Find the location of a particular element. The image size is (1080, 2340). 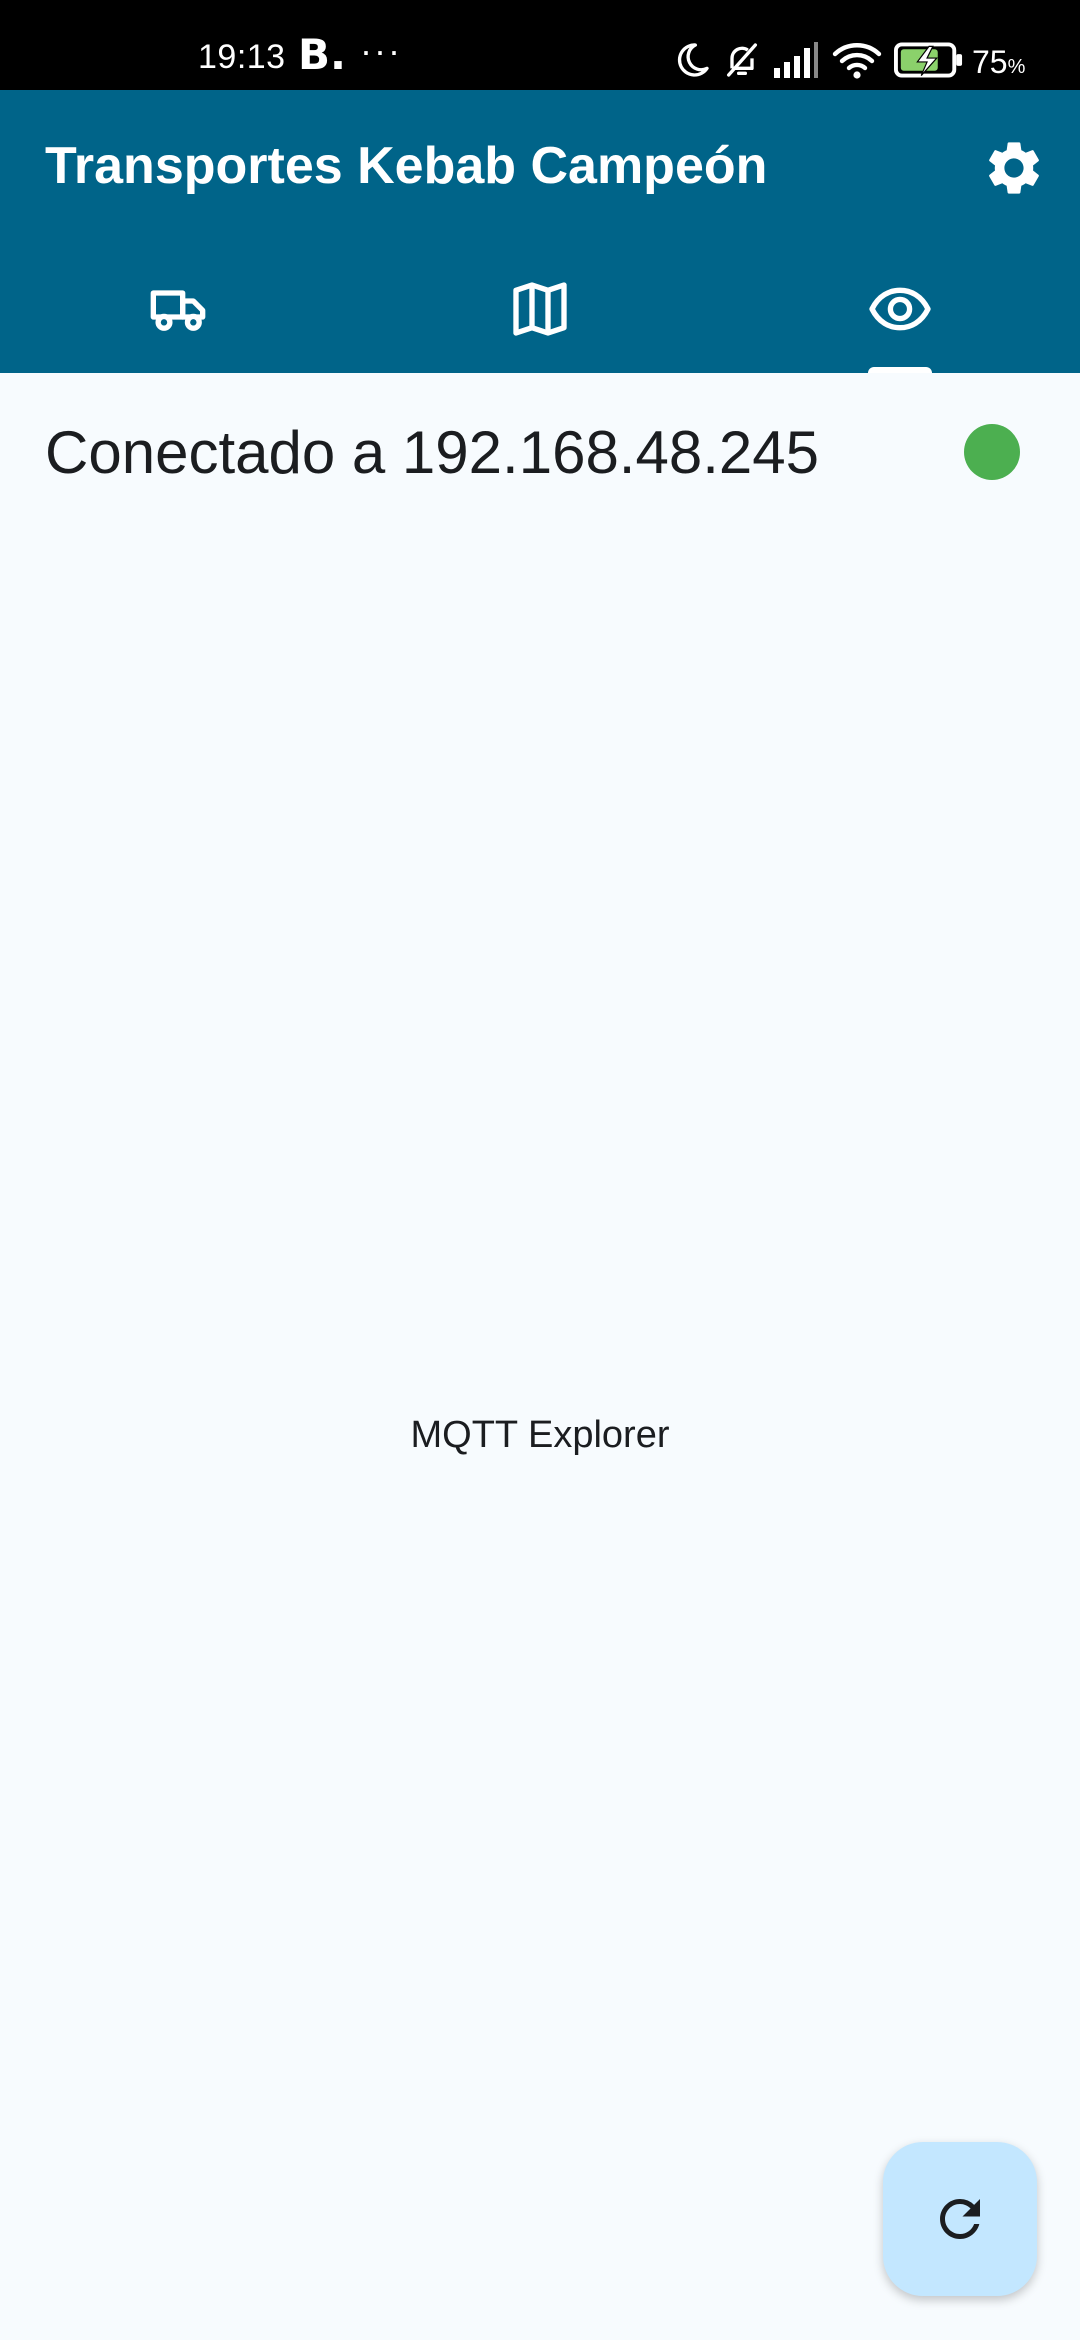

battery-percent-value: 75 is located at coordinates (990, 62).